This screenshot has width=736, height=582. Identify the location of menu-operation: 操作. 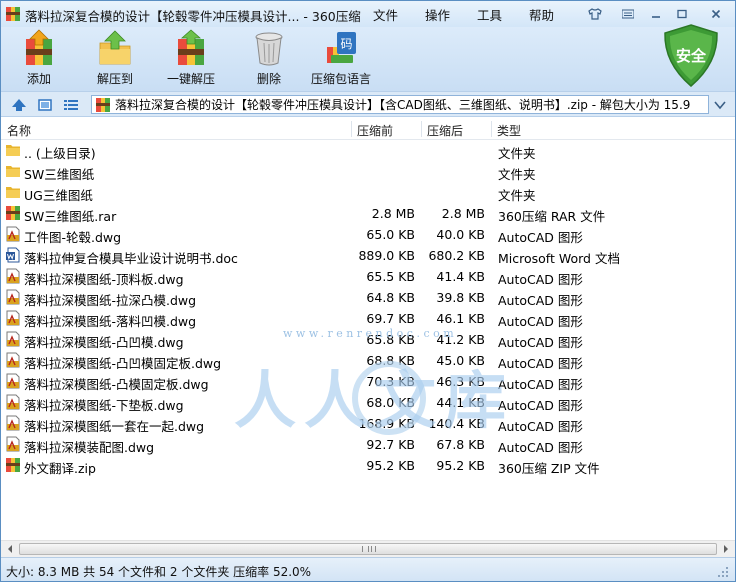
(437, 14).